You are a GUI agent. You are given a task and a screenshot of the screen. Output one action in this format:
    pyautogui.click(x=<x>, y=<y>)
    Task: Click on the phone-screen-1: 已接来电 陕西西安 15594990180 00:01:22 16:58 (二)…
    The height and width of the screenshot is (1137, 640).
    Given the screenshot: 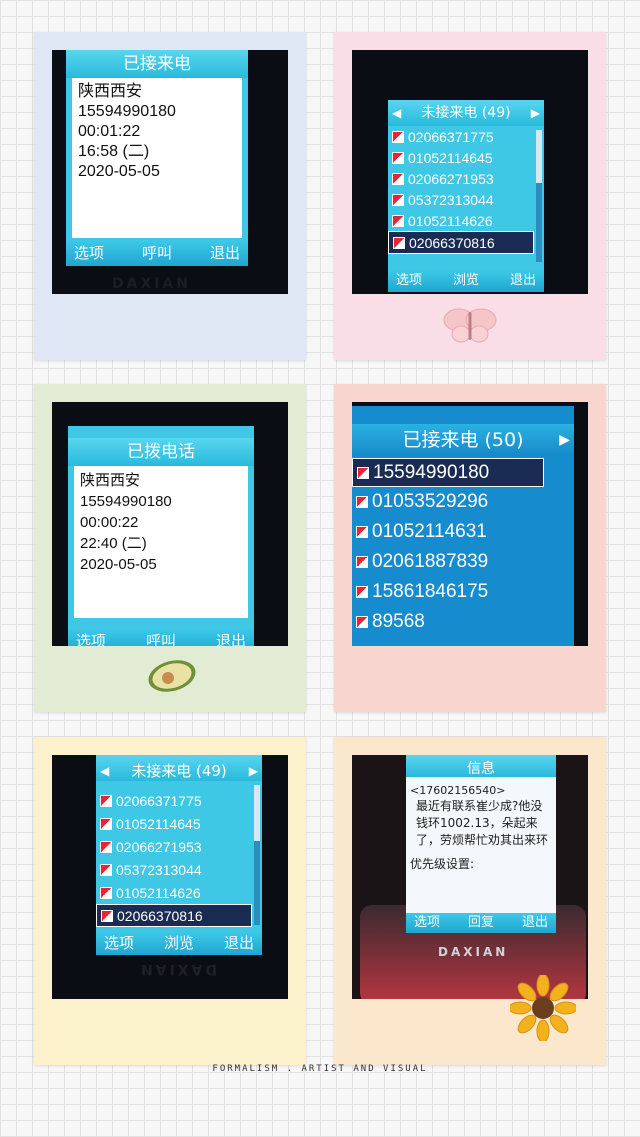 What is the action you would take?
    pyautogui.click(x=157, y=158)
    